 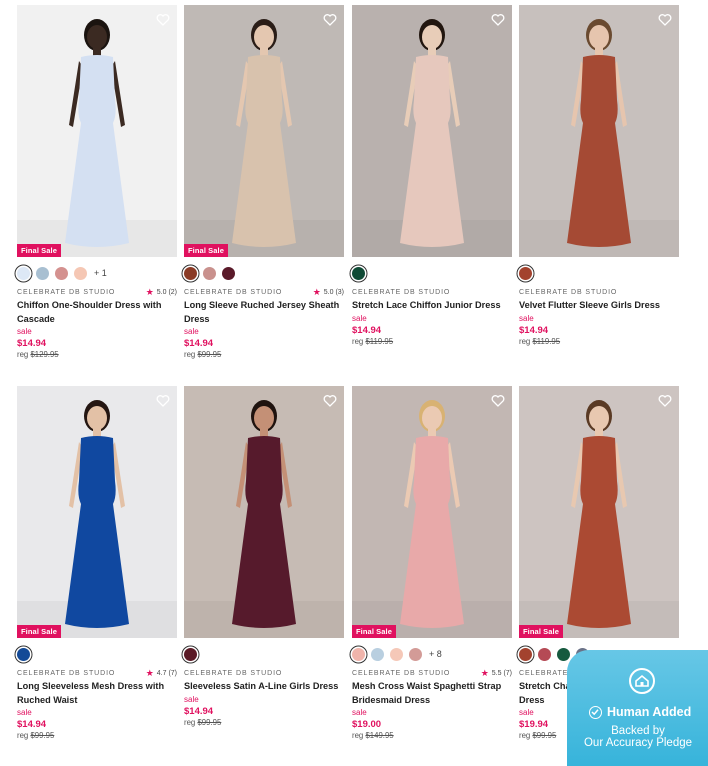 What do you see at coordinates (496, 673) in the screenshot?
I see `product-rating: ★ 5.5 (7)` at bounding box center [496, 673].